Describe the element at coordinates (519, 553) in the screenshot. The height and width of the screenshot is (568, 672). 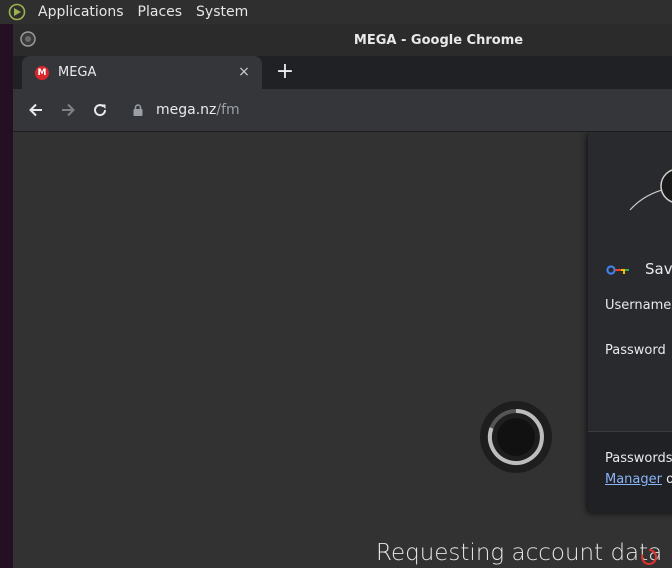
I see `loading-status-text: Requesting account data` at that location.